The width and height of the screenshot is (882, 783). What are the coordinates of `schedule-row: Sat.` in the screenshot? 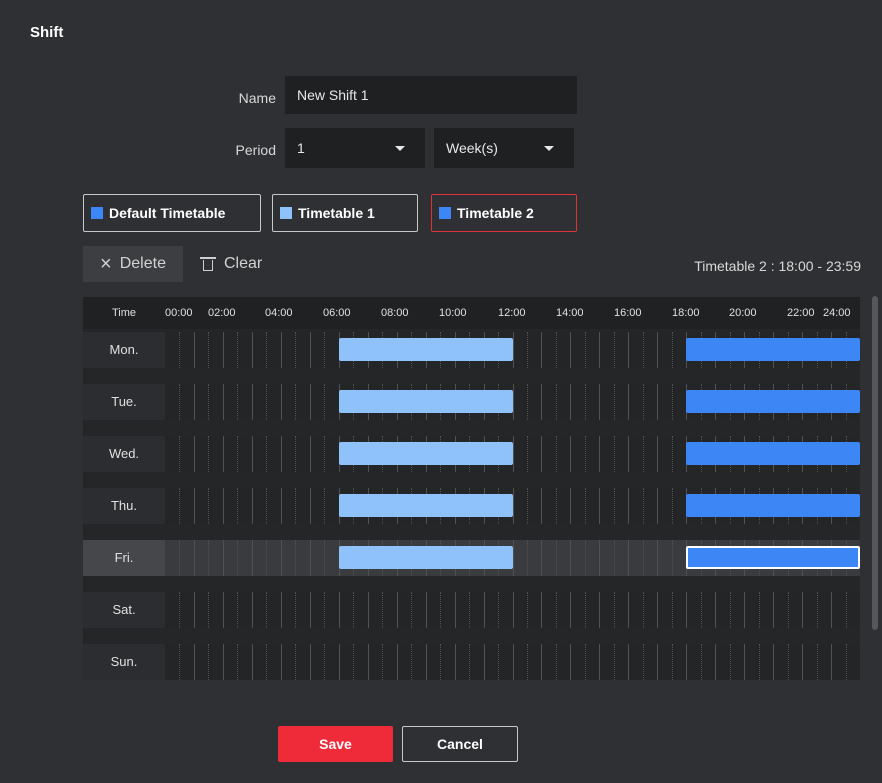 It's located at (471, 610).